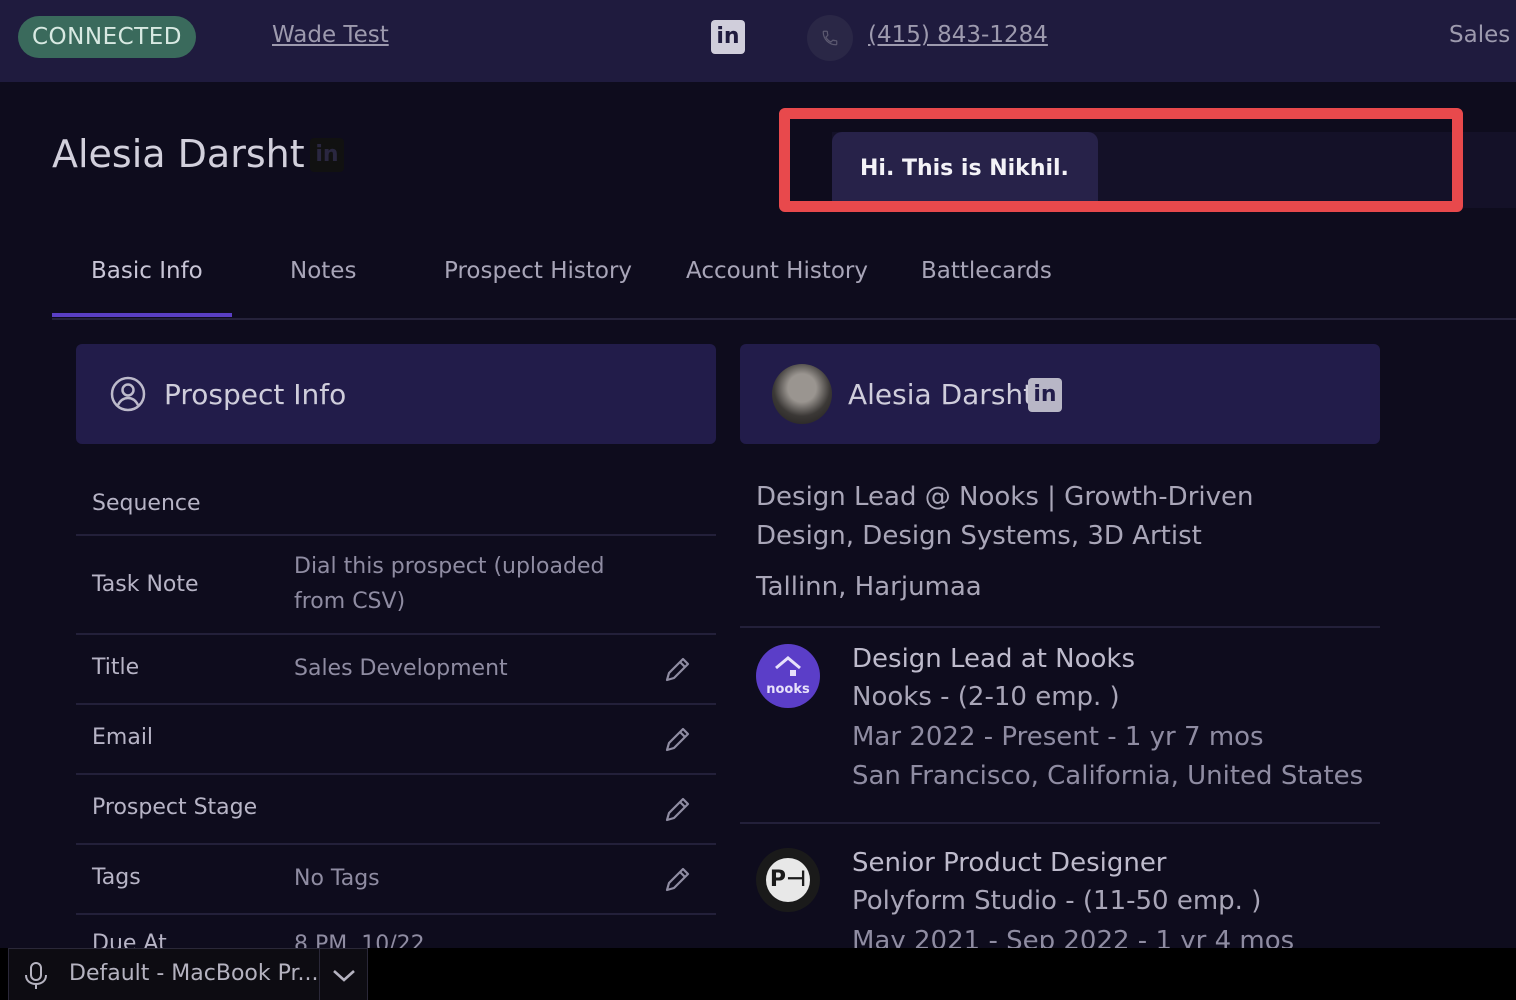 Image resolution: width=1516 pixels, height=1000 pixels. I want to click on polyform-logo: P⊣, so click(788, 880).